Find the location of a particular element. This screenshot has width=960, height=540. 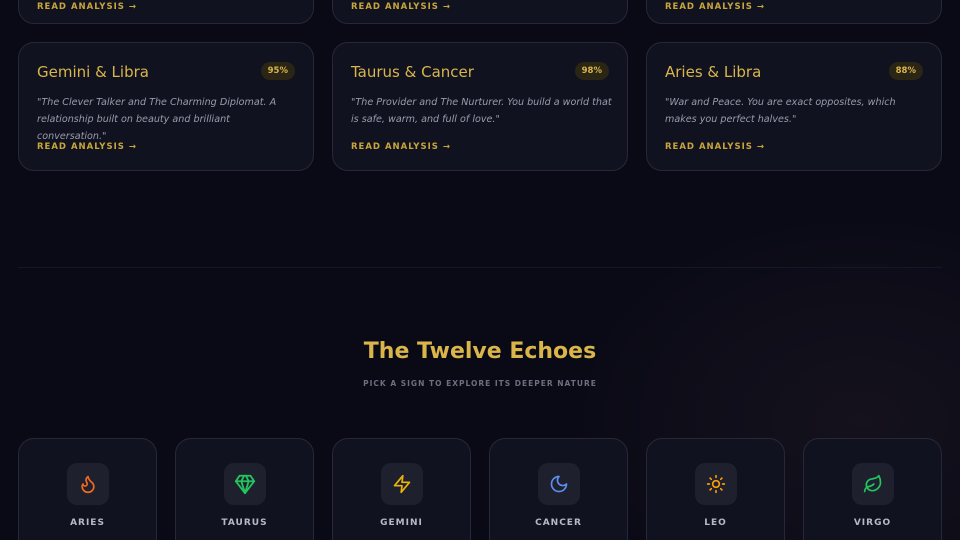

sign-label: LEO is located at coordinates (715, 523).